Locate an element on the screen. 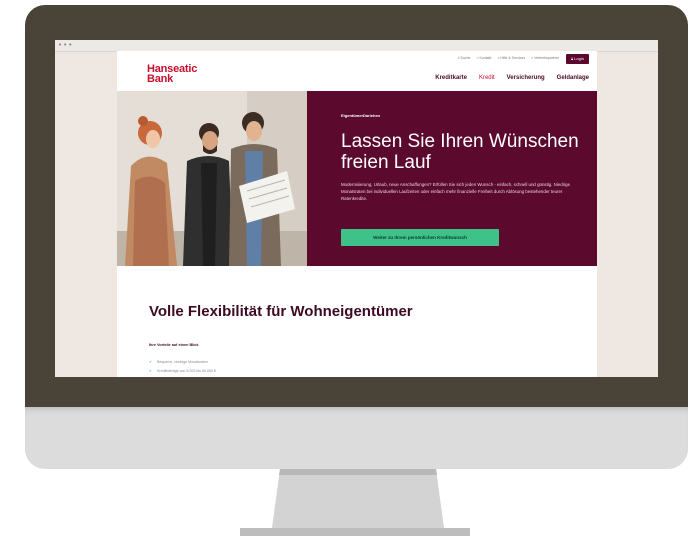  nav-item-kreditkarte: Kreditkarte is located at coordinates (451, 78).